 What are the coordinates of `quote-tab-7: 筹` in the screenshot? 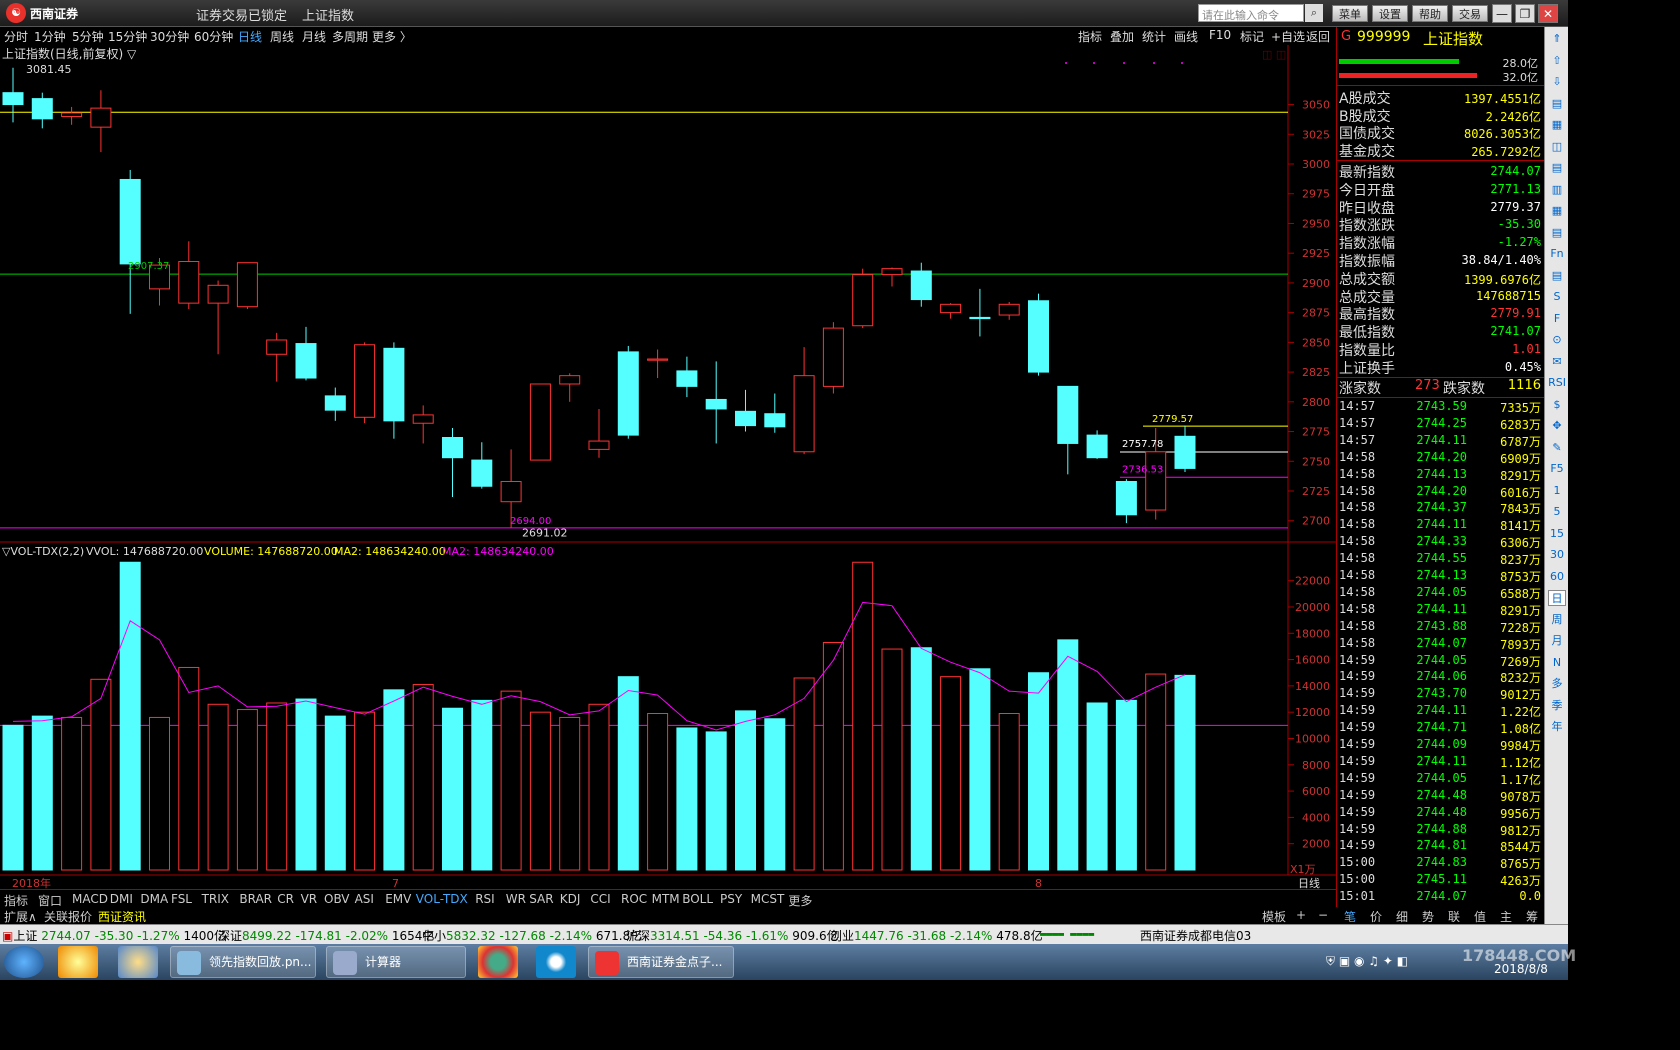 It's located at (1532, 916).